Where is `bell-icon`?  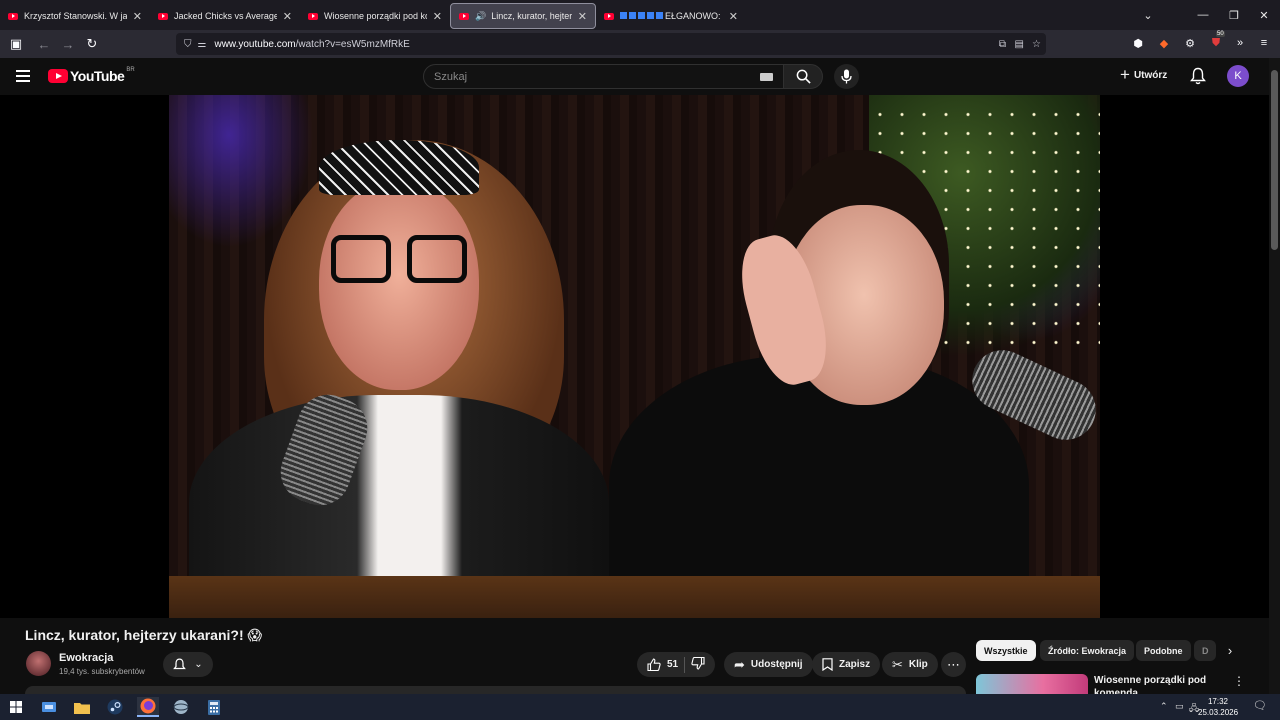 bell-icon is located at coordinates (1198, 76).